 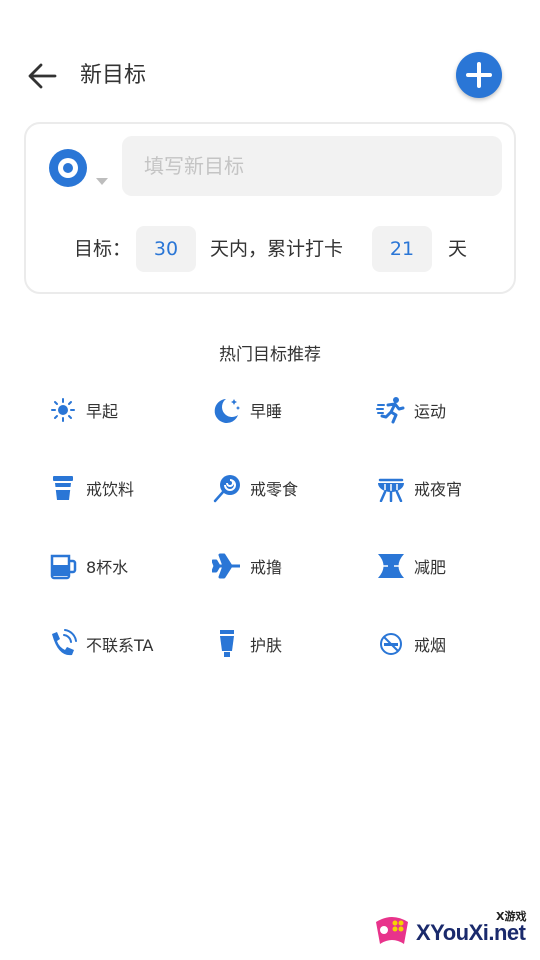 I want to click on add-goal-button, so click(x=479, y=75).